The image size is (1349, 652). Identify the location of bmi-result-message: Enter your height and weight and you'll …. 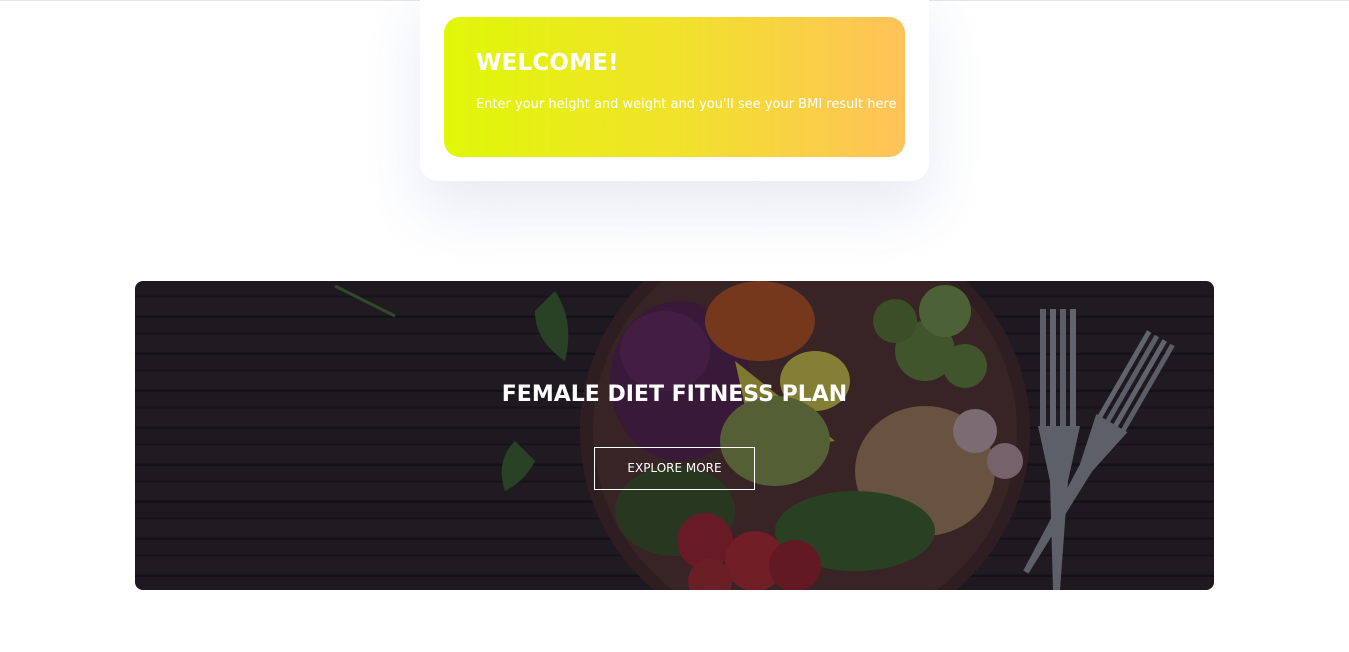
(686, 104).